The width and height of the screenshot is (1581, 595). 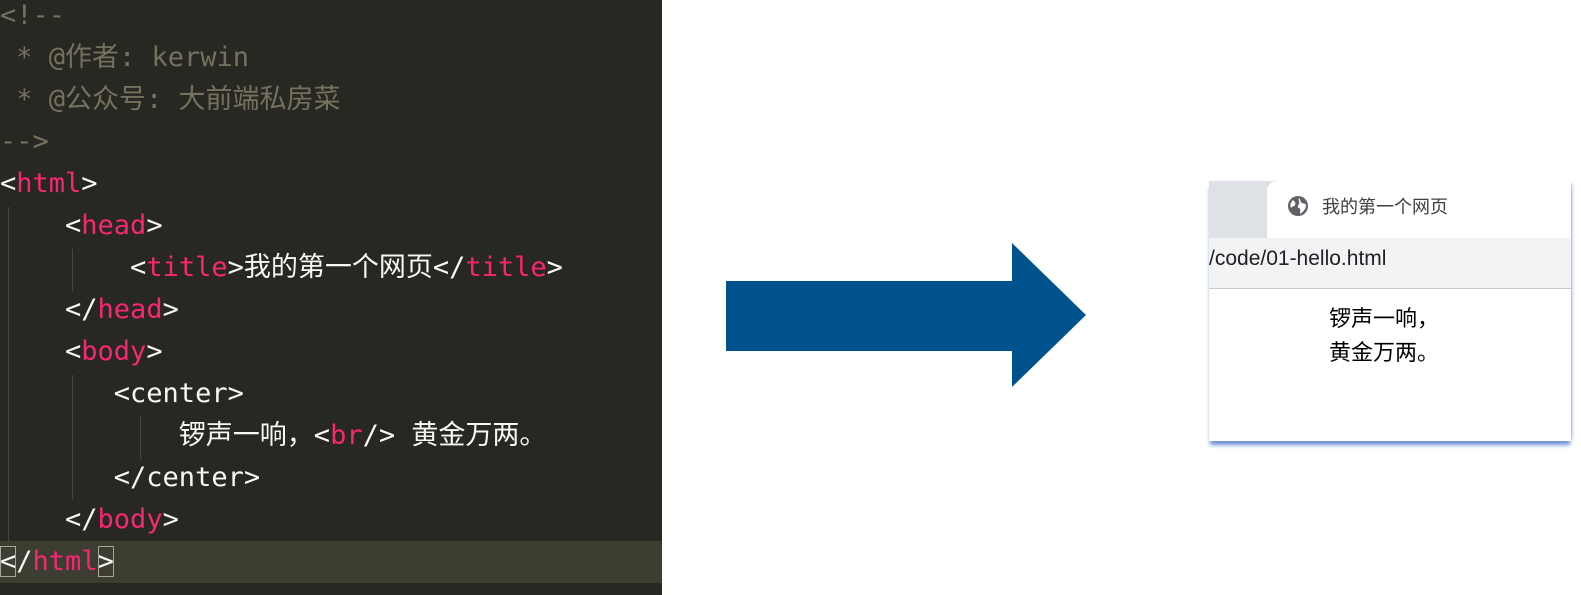 I want to click on code-line: * @公众号: 大前端私房菜, so click(x=331, y=100).